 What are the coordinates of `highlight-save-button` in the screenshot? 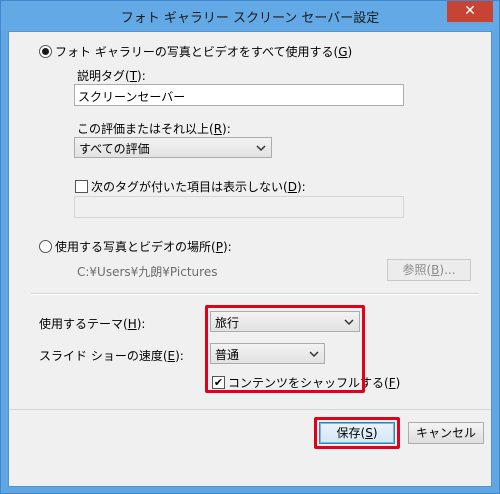 It's located at (357, 433).